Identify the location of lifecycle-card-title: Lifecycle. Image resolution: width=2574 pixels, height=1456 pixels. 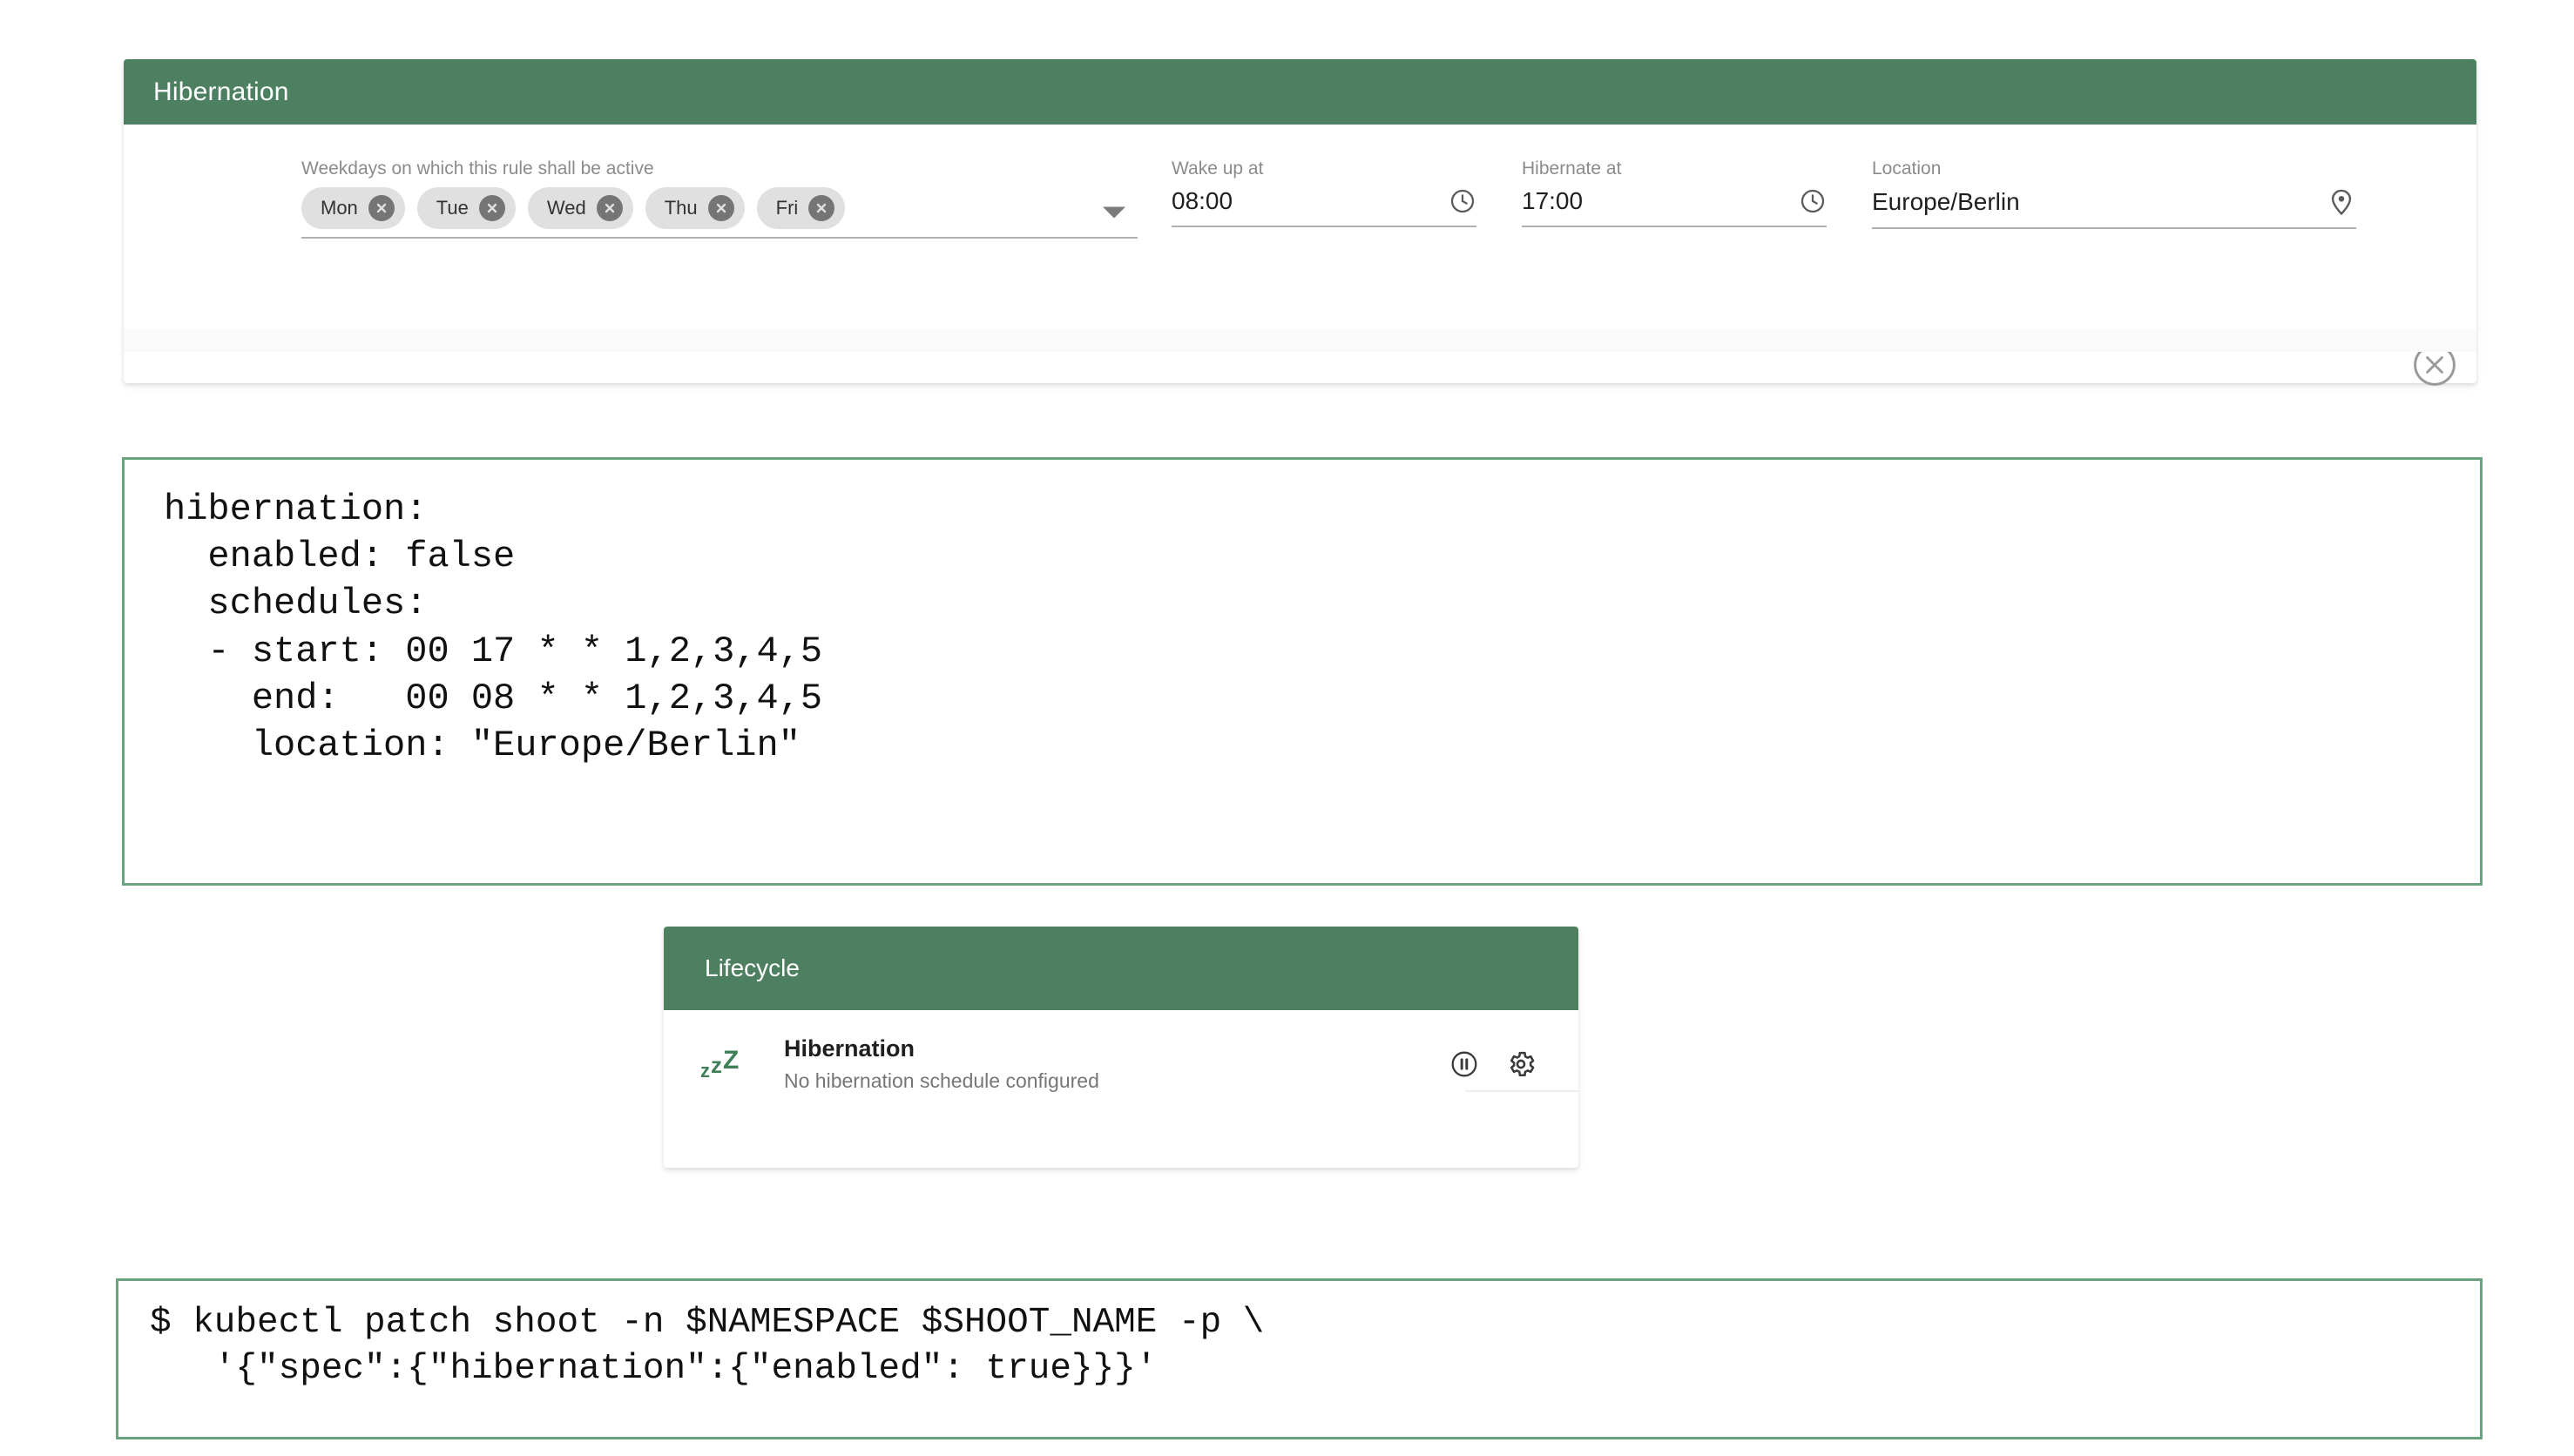
(753, 967).